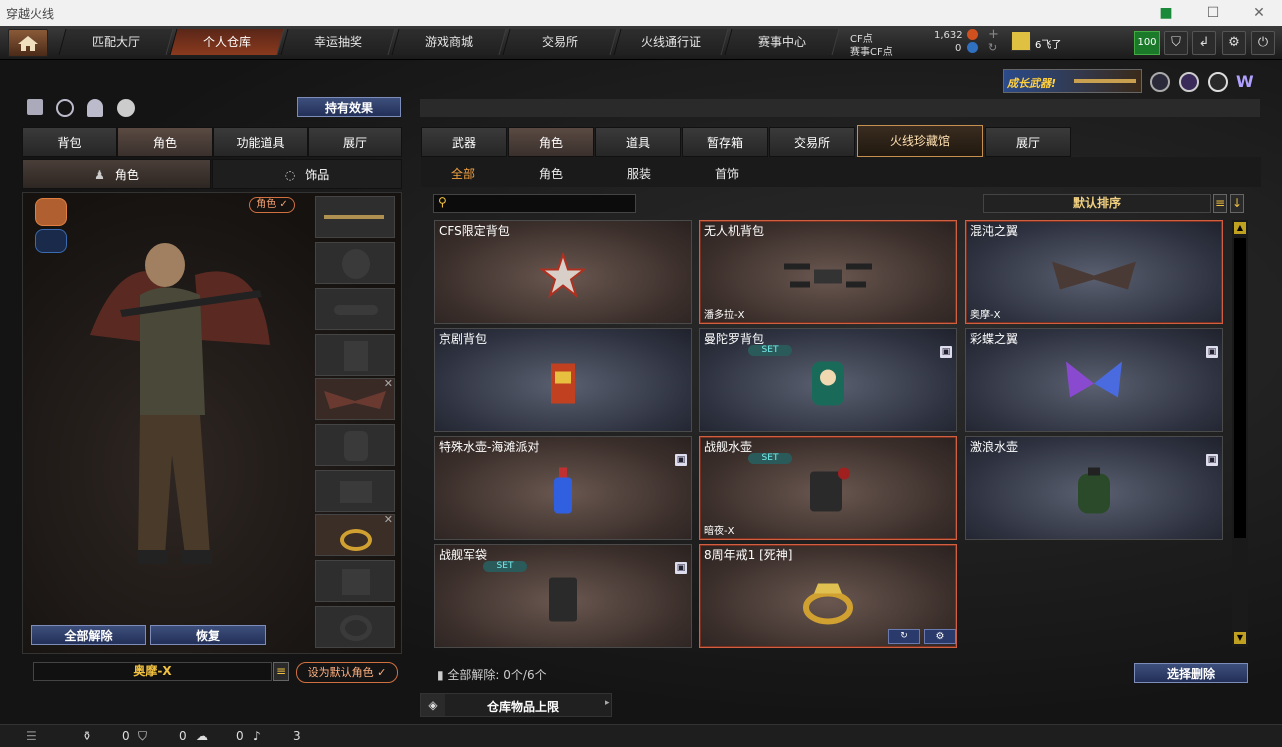  What do you see at coordinates (641, 13) in the screenshot?
I see `title-bar: 穿越火线 ■ ☐ ✕` at bounding box center [641, 13].